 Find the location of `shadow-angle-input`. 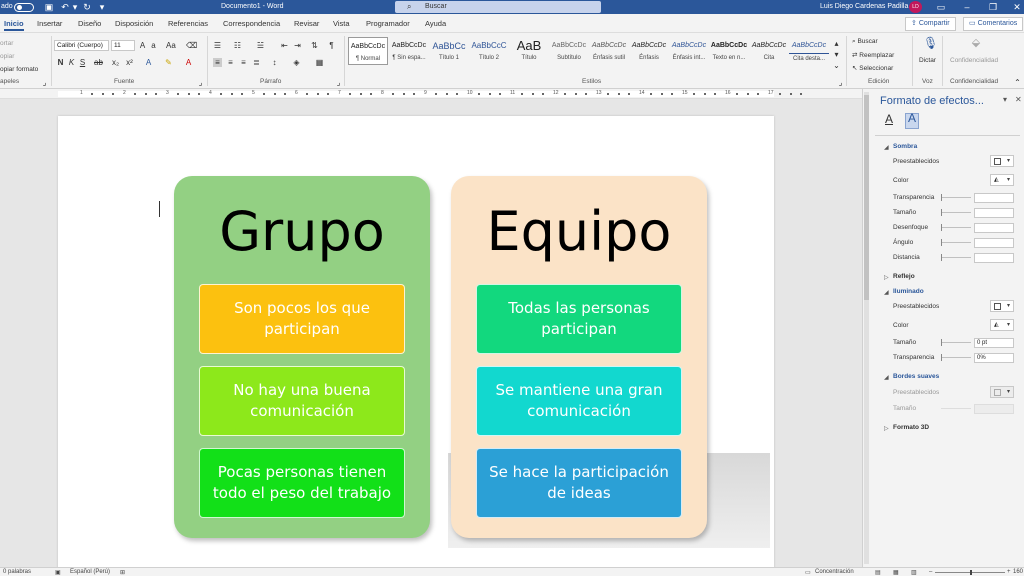

shadow-angle-input is located at coordinates (994, 243).